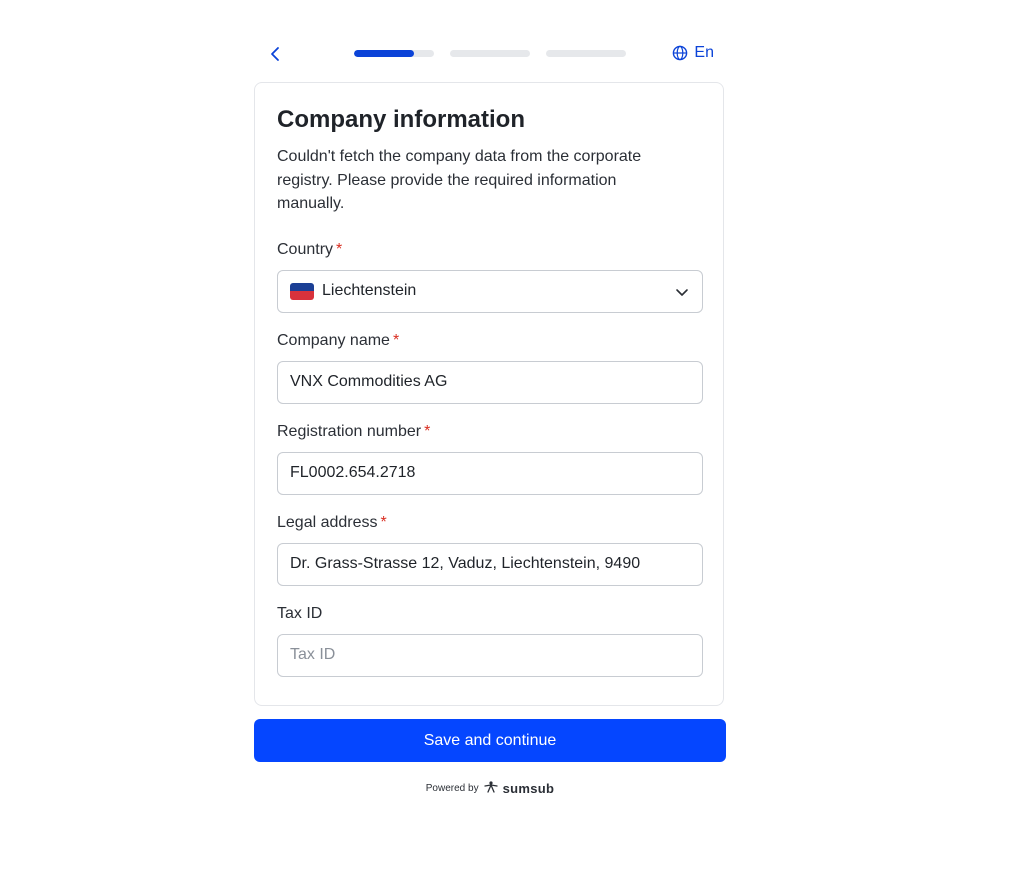  What do you see at coordinates (369, 381) in the screenshot?
I see `company-name-value: VNX Commodities AG` at bounding box center [369, 381].